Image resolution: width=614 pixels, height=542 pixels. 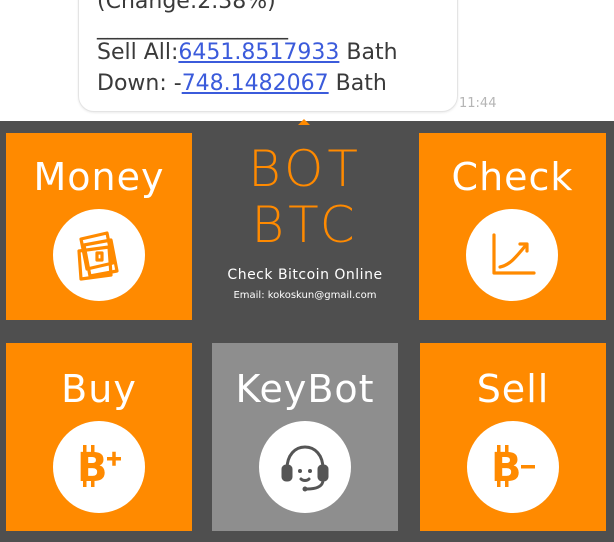 What do you see at coordinates (305, 225) in the screenshot?
I see `brand-title-btc: BTC` at bounding box center [305, 225].